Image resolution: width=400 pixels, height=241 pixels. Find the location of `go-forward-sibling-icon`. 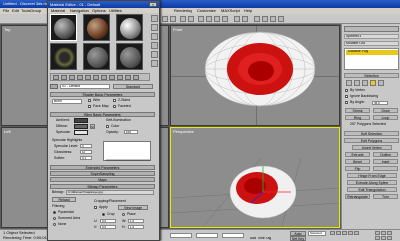

go-forward-sibling-icon is located at coordinates (136, 77).